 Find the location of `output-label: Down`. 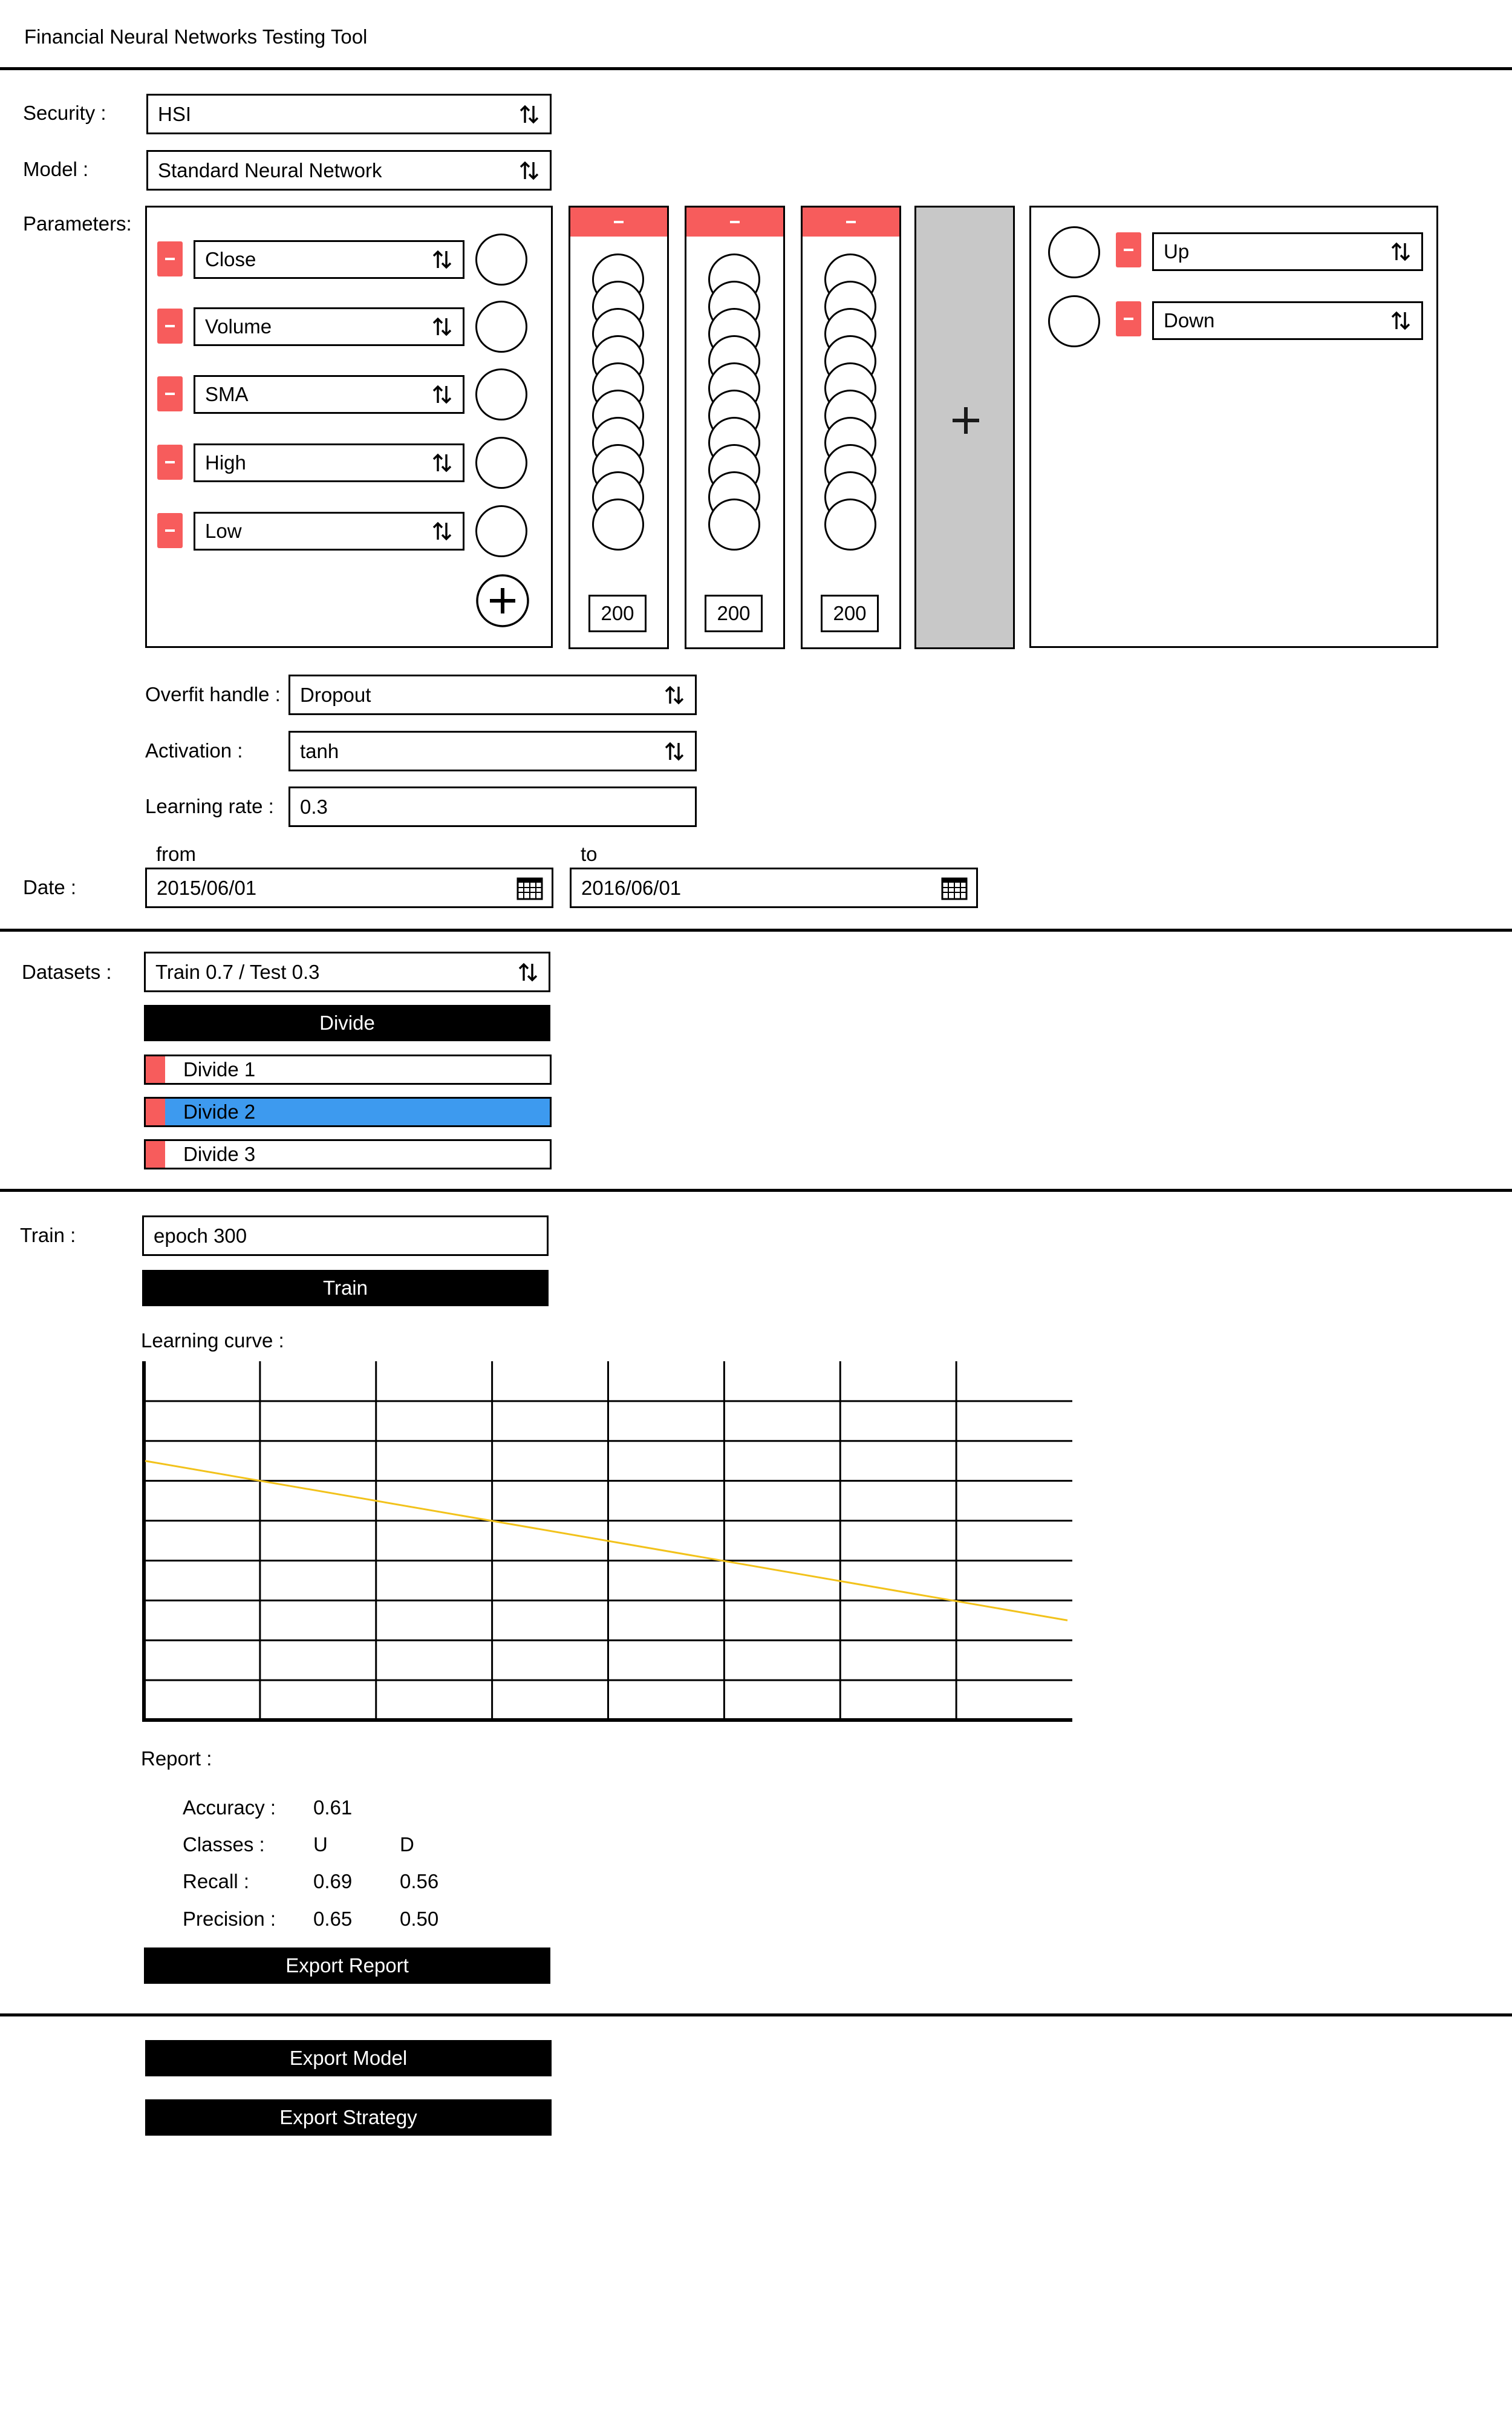

output-label: Down is located at coordinates (1189, 320).